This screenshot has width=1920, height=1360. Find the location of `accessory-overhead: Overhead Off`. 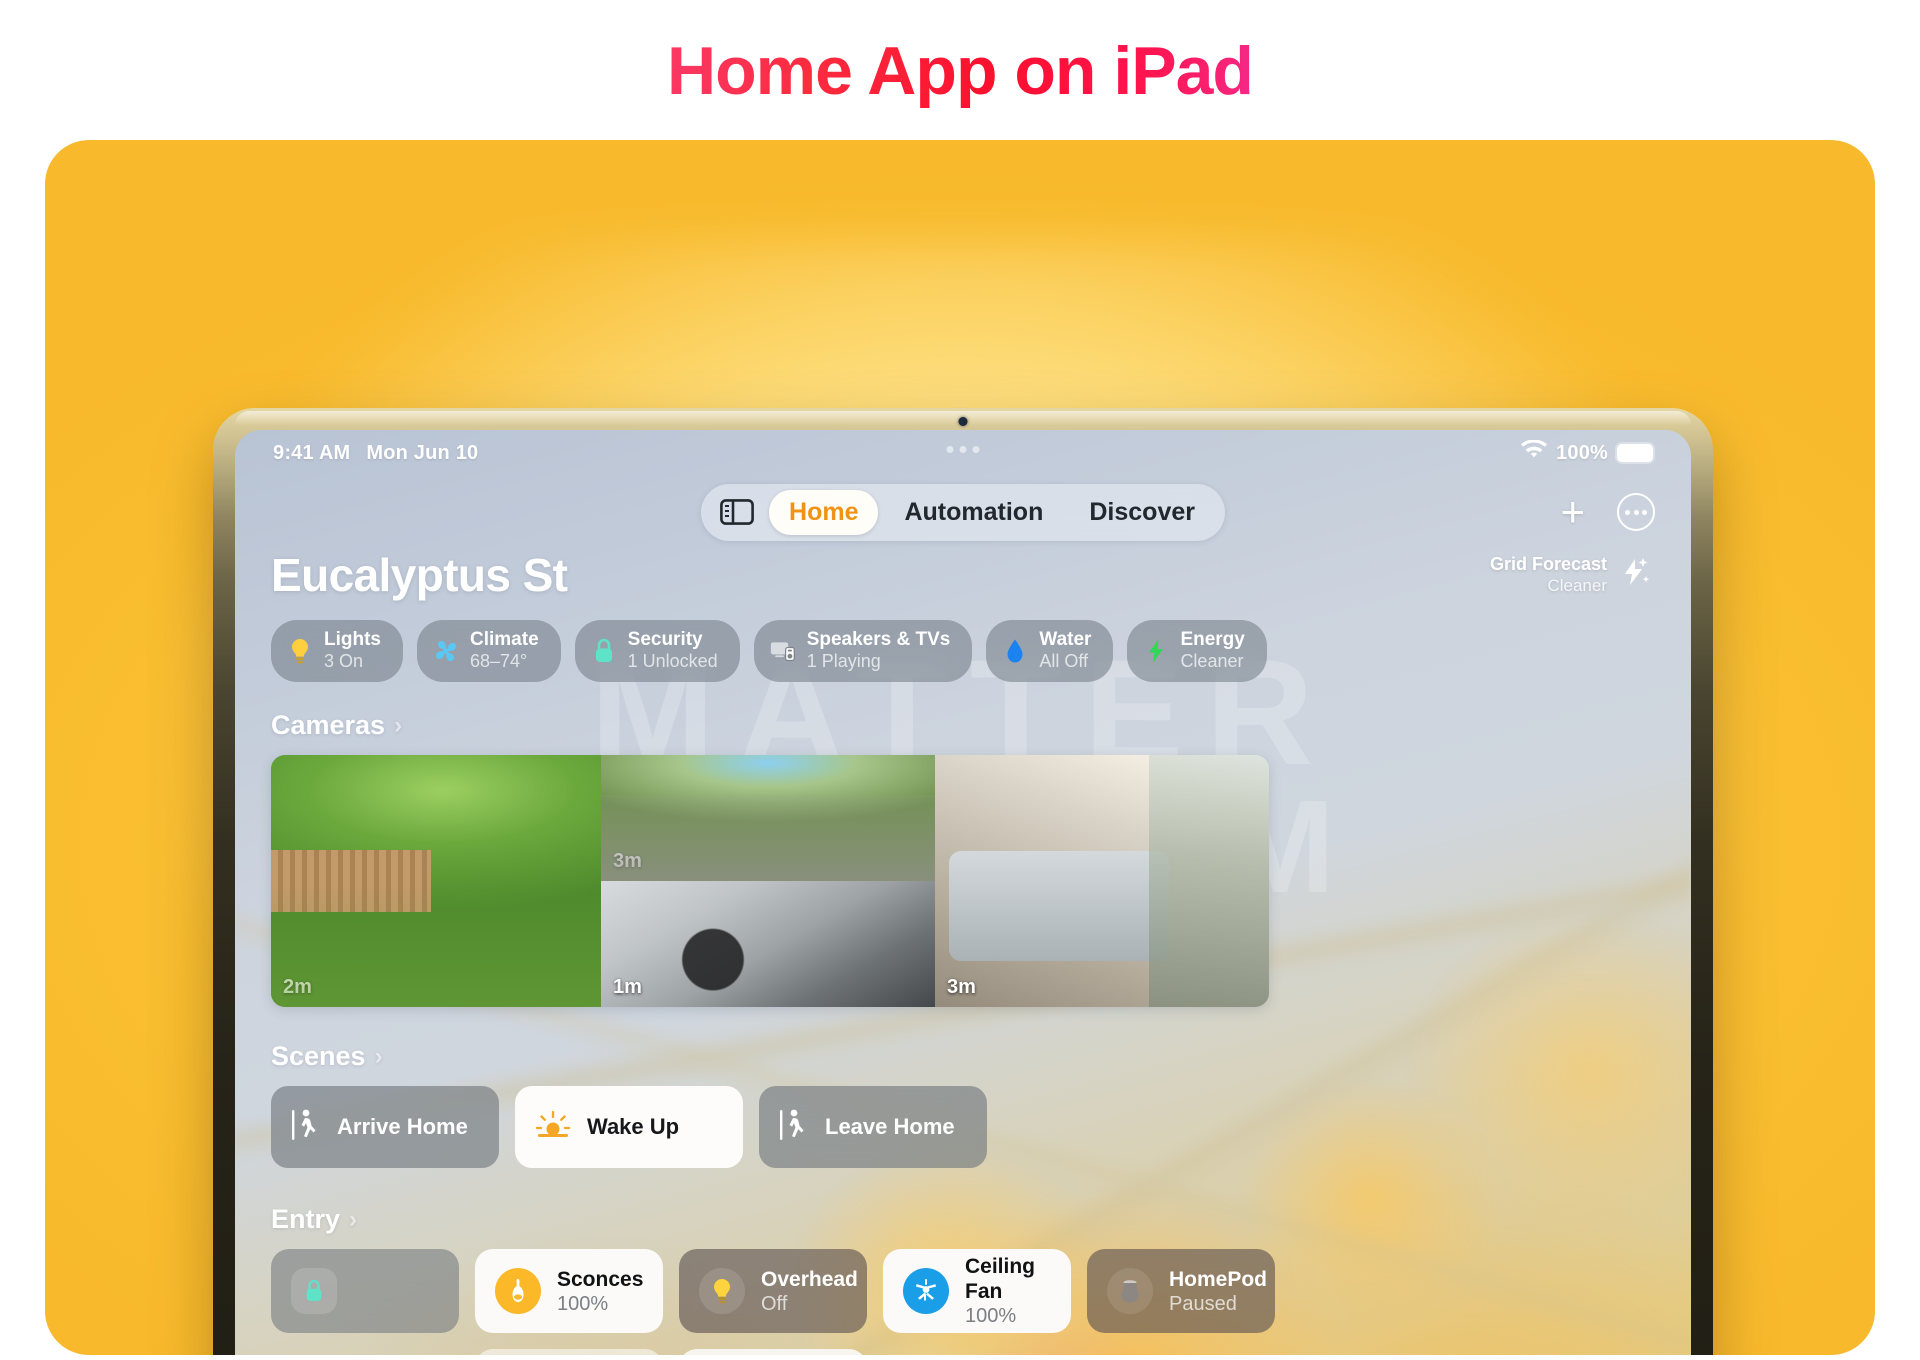

accessory-overhead: Overhead Off is located at coordinates (773, 1291).